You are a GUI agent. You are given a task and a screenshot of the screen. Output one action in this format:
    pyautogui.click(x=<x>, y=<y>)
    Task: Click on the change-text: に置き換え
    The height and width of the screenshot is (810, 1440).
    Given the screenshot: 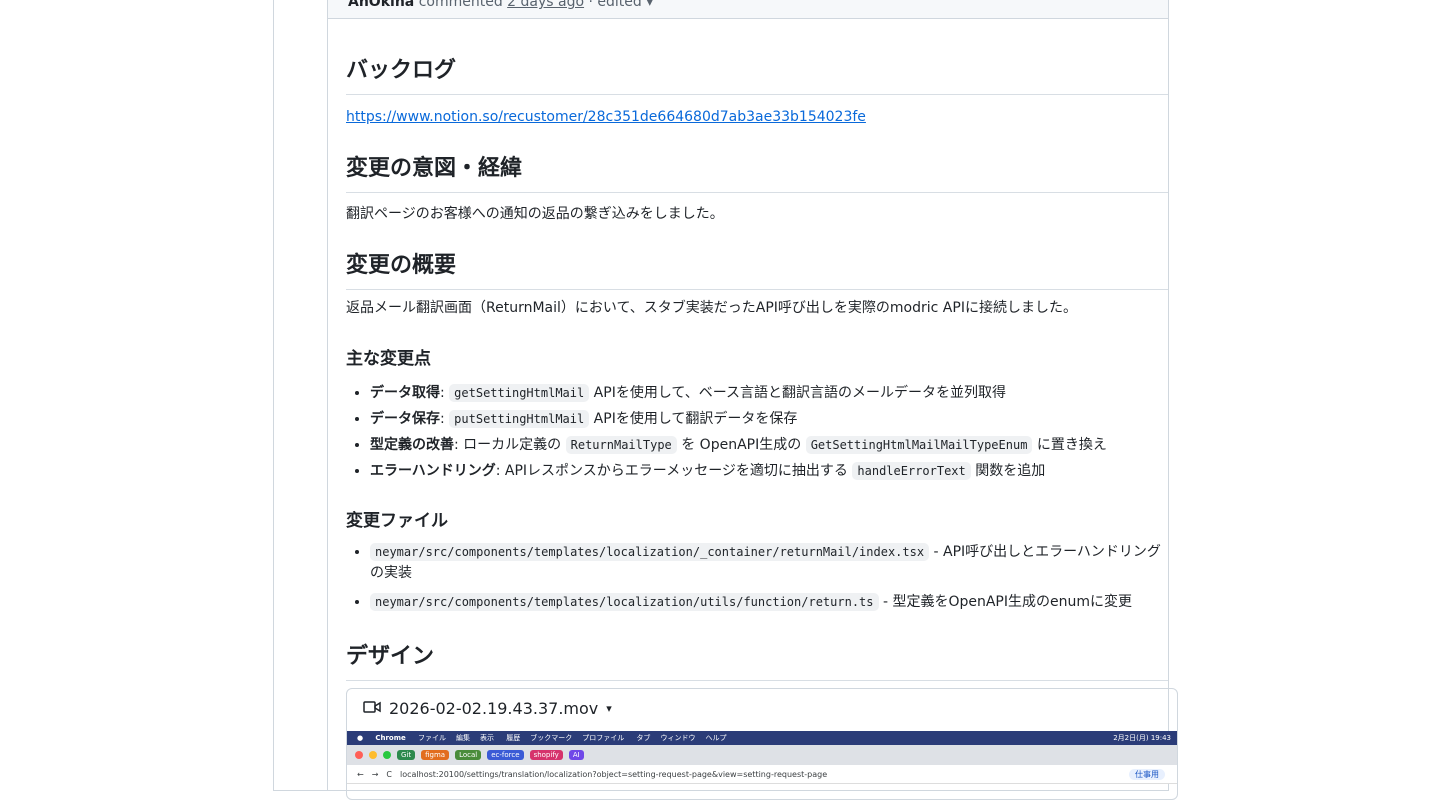 What is the action you would take?
    pyautogui.click(x=1069, y=445)
    